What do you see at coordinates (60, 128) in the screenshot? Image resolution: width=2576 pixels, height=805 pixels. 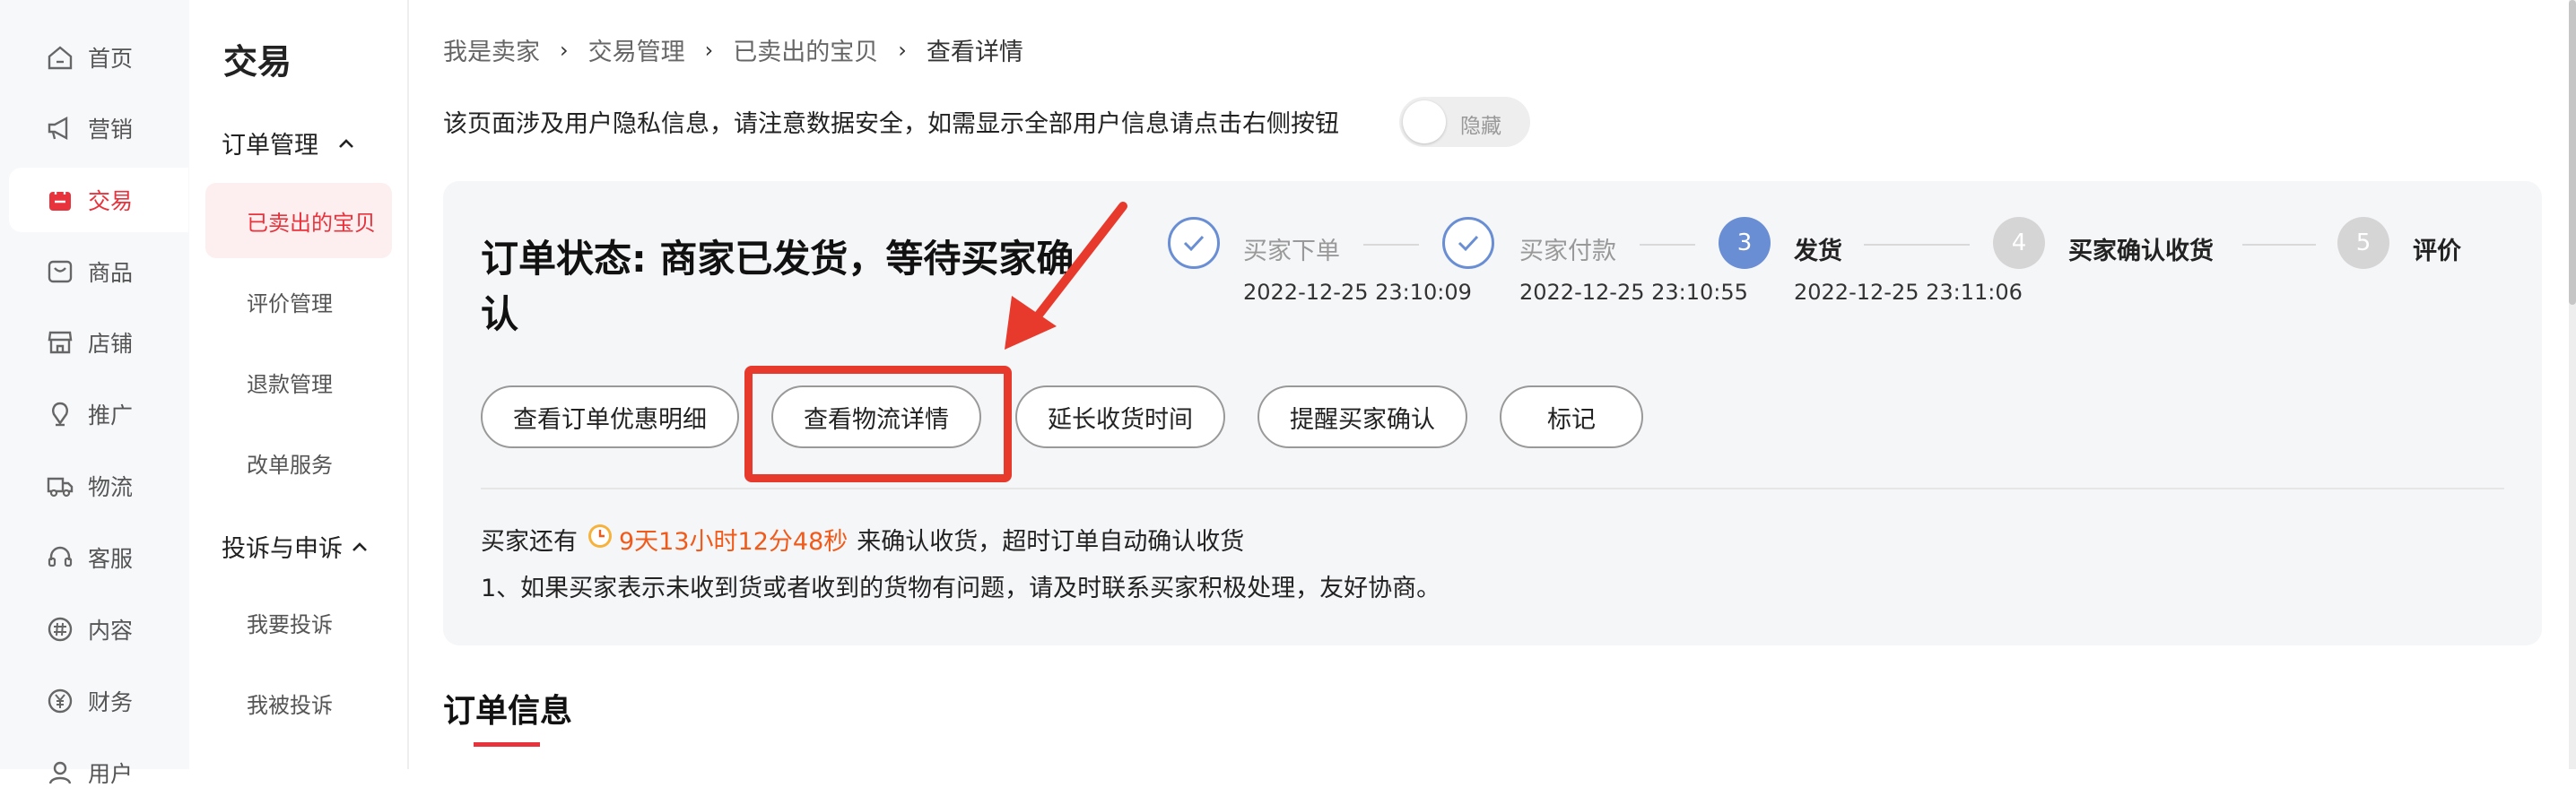 I see `megaphone-icon` at bounding box center [60, 128].